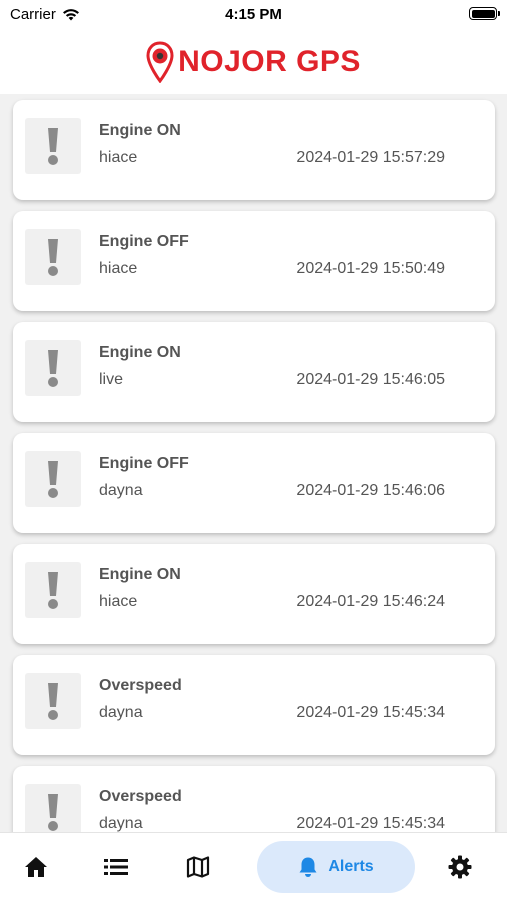 This screenshot has width=507, height=900. What do you see at coordinates (370, 268) in the screenshot?
I see `alert-timestamp: 2024-01-29 15:50:49` at bounding box center [370, 268].